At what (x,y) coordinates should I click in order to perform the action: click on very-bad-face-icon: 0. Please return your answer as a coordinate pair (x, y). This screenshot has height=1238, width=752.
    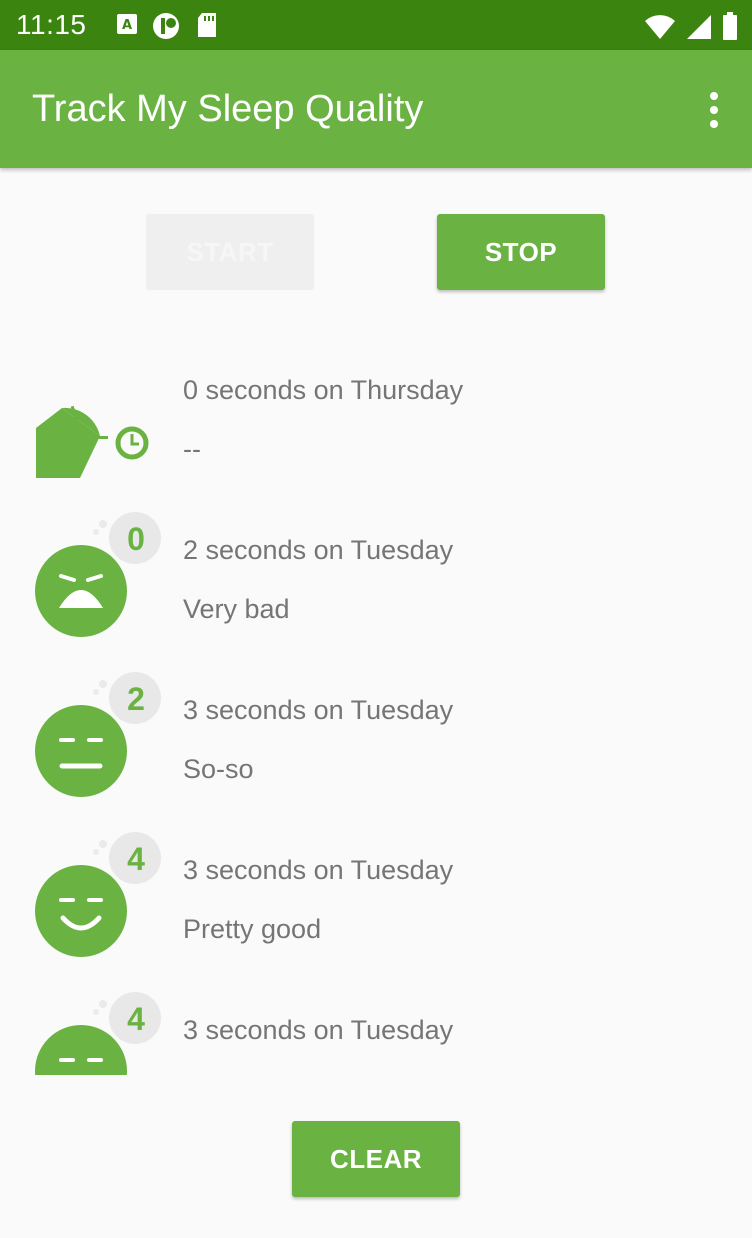
    Looking at the image, I should click on (98, 574).